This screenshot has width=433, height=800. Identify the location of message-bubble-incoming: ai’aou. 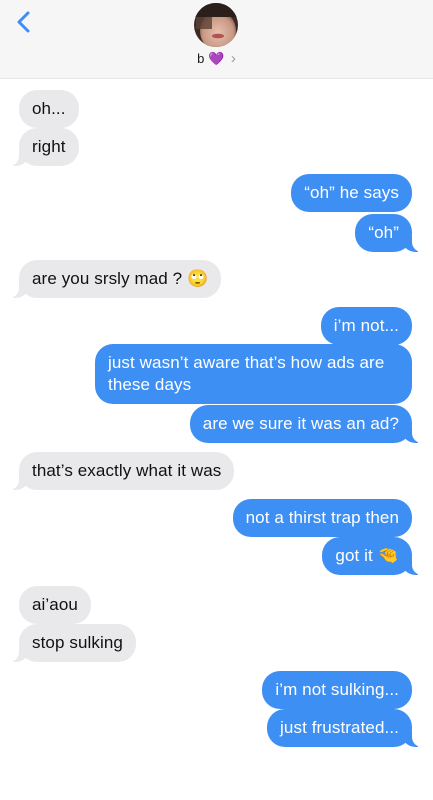
(55, 605).